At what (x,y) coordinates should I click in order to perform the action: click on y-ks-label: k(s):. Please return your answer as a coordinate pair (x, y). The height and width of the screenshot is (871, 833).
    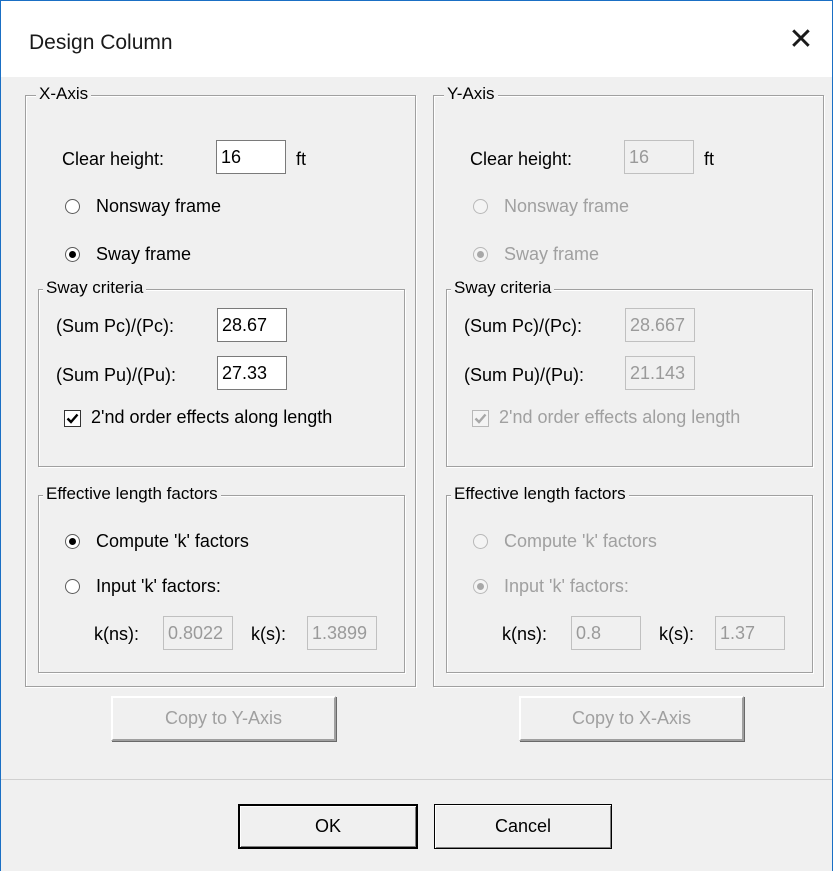
    Looking at the image, I should click on (676, 634).